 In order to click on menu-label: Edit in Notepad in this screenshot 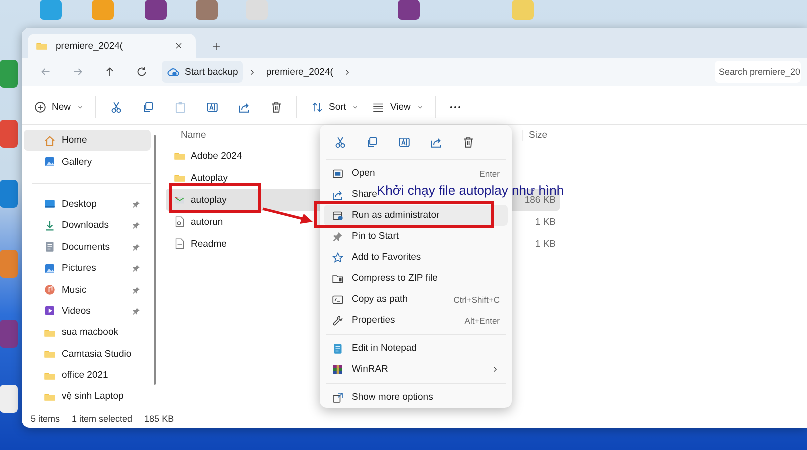, I will do `click(384, 348)`.